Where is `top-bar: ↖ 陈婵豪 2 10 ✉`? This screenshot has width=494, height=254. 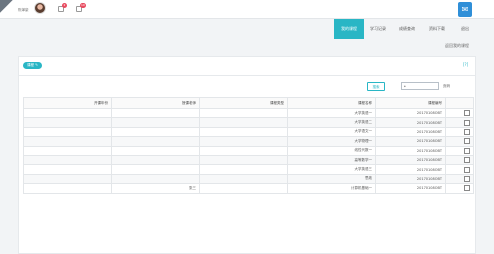
top-bar: ↖ 陈婵豪 2 10 ✉ is located at coordinates (247, 9).